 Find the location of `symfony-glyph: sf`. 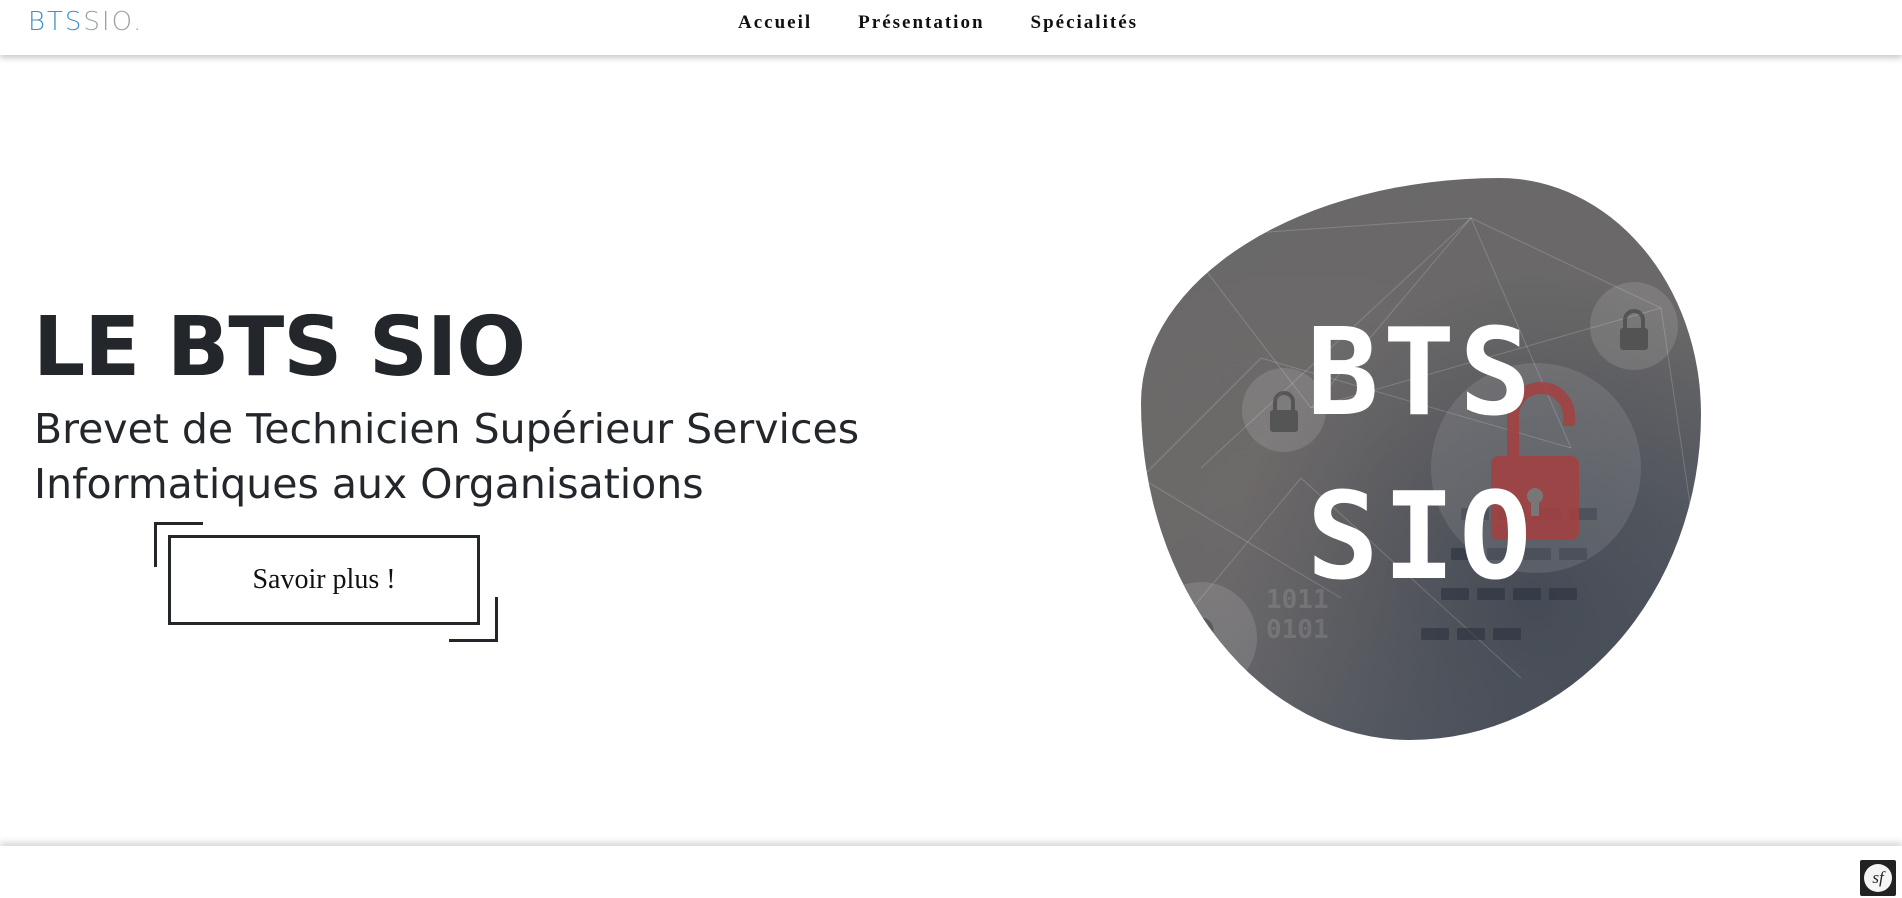

symfony-glyph: sf is located at coordinates (1878, 878).